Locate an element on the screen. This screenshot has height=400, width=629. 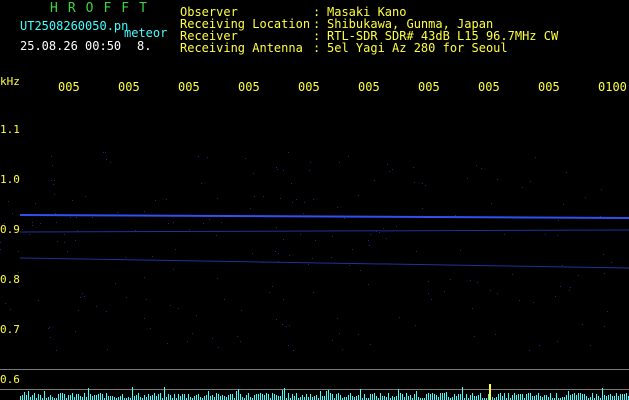
signal-trace is located at coordinates (324, 263).